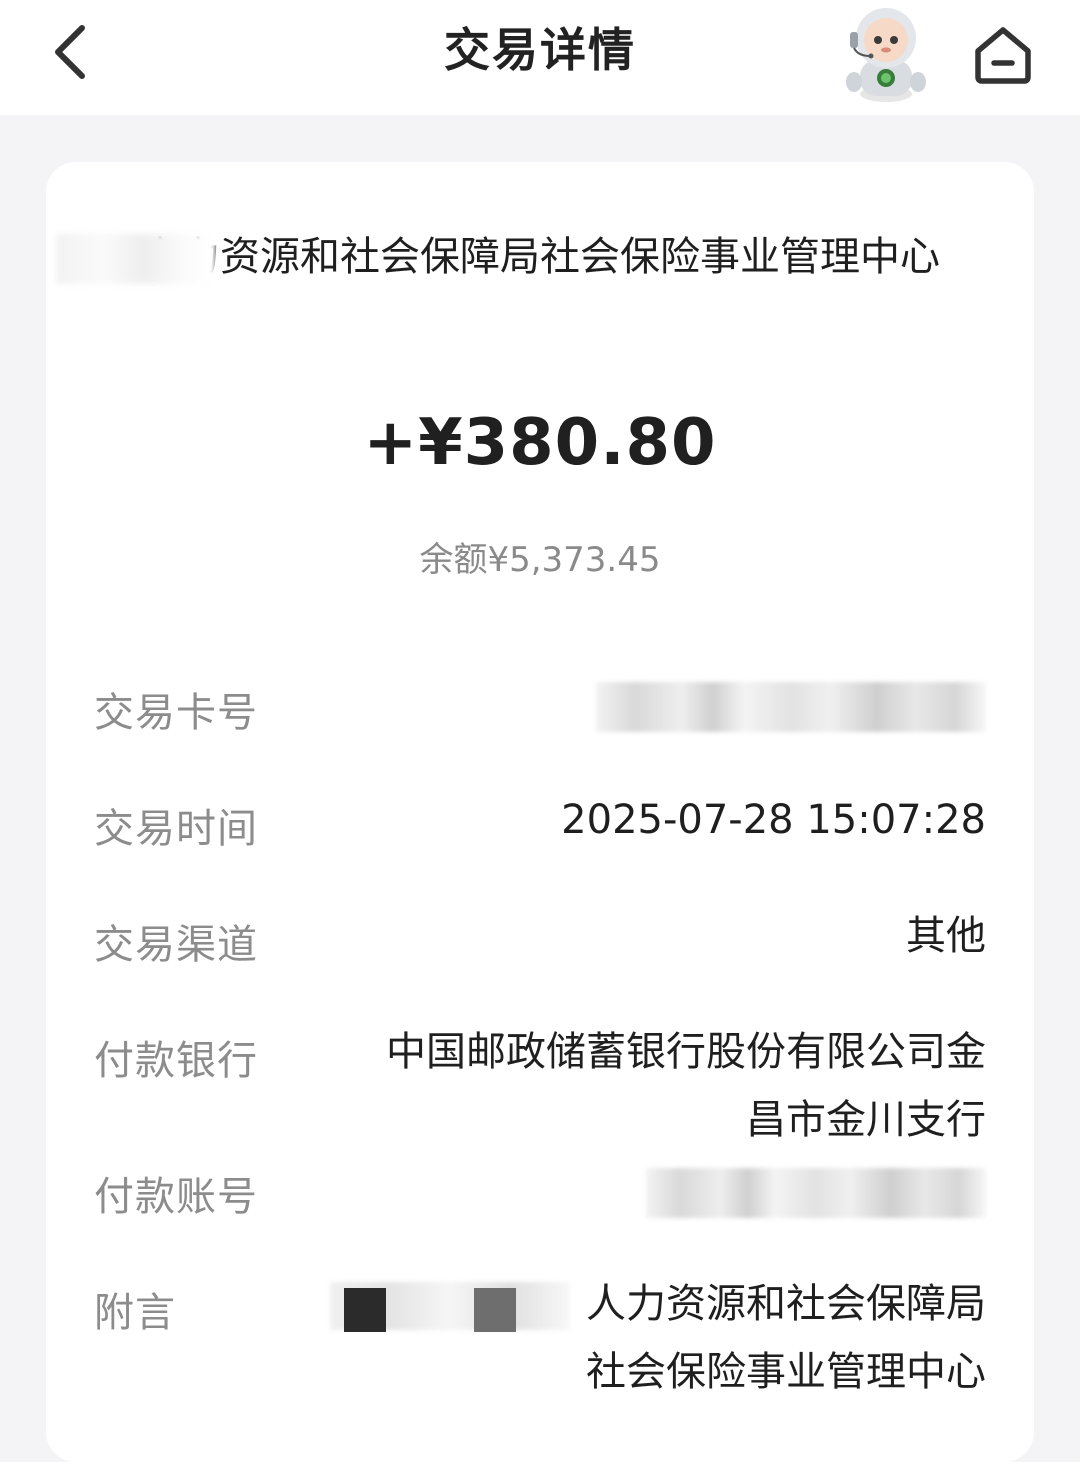 This screenshot has width=1080, height=1462. I want to click on transaction-time-value: 2025-07-28 15:07:28, so click(773, 820).